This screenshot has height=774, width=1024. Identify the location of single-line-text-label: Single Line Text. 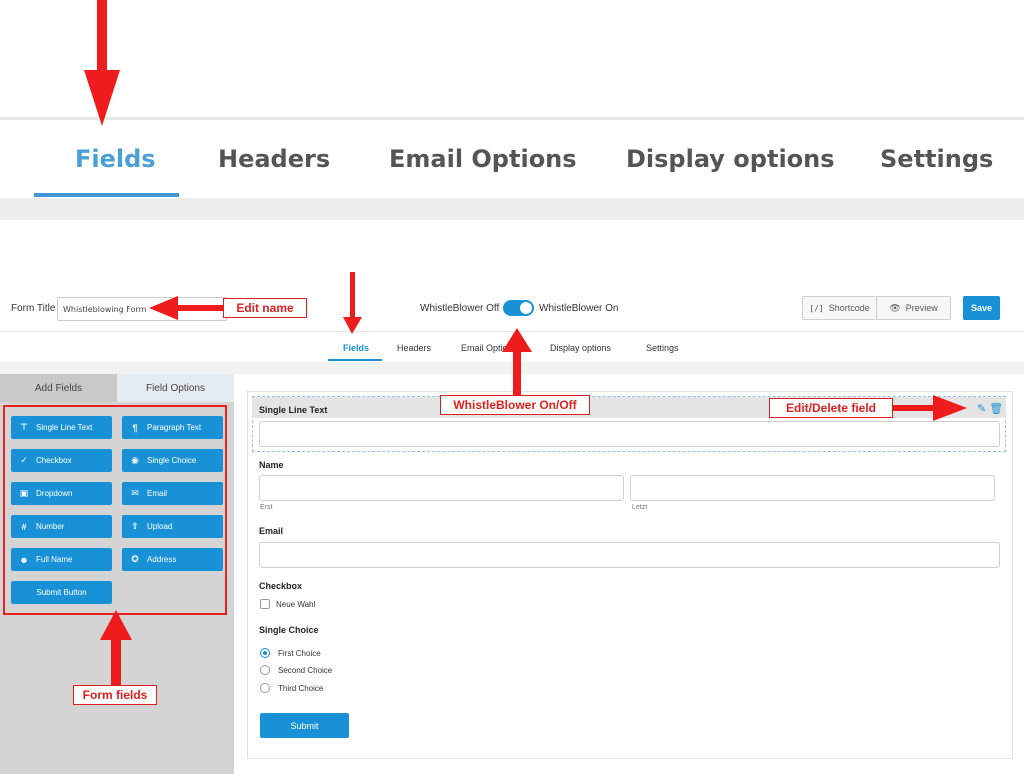
(293, 410).